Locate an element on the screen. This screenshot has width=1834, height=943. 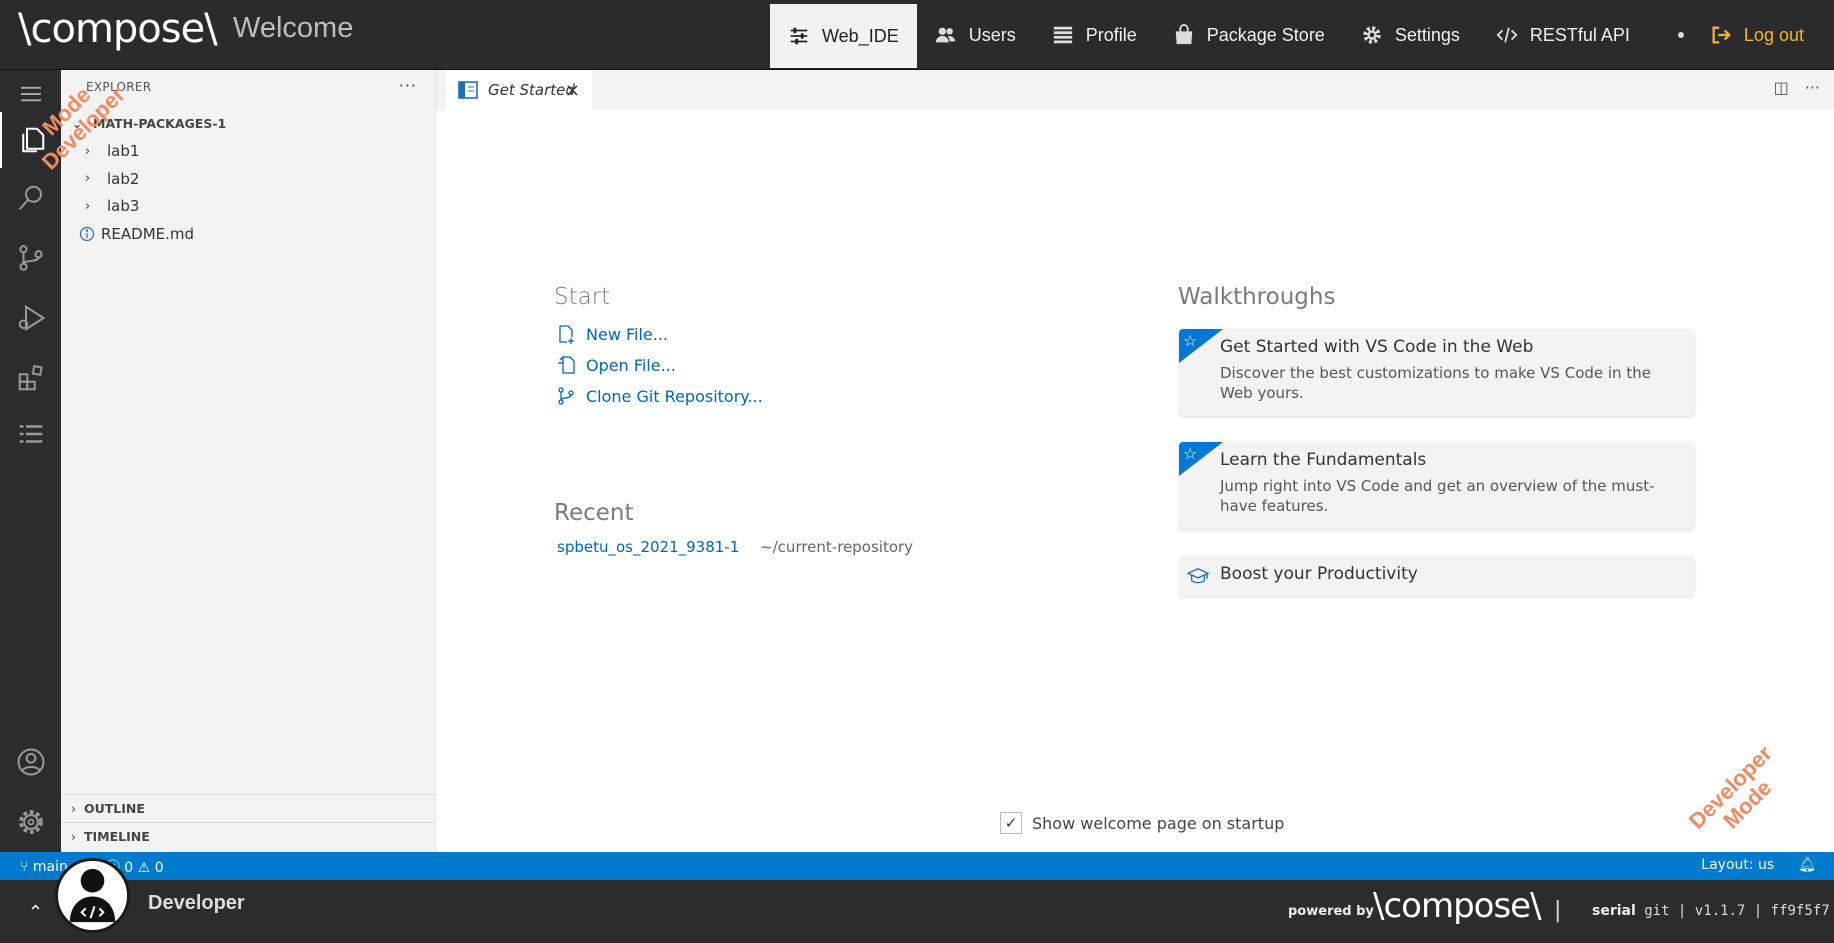
nav-profile: Profile is located at coordinates (1094, 35).